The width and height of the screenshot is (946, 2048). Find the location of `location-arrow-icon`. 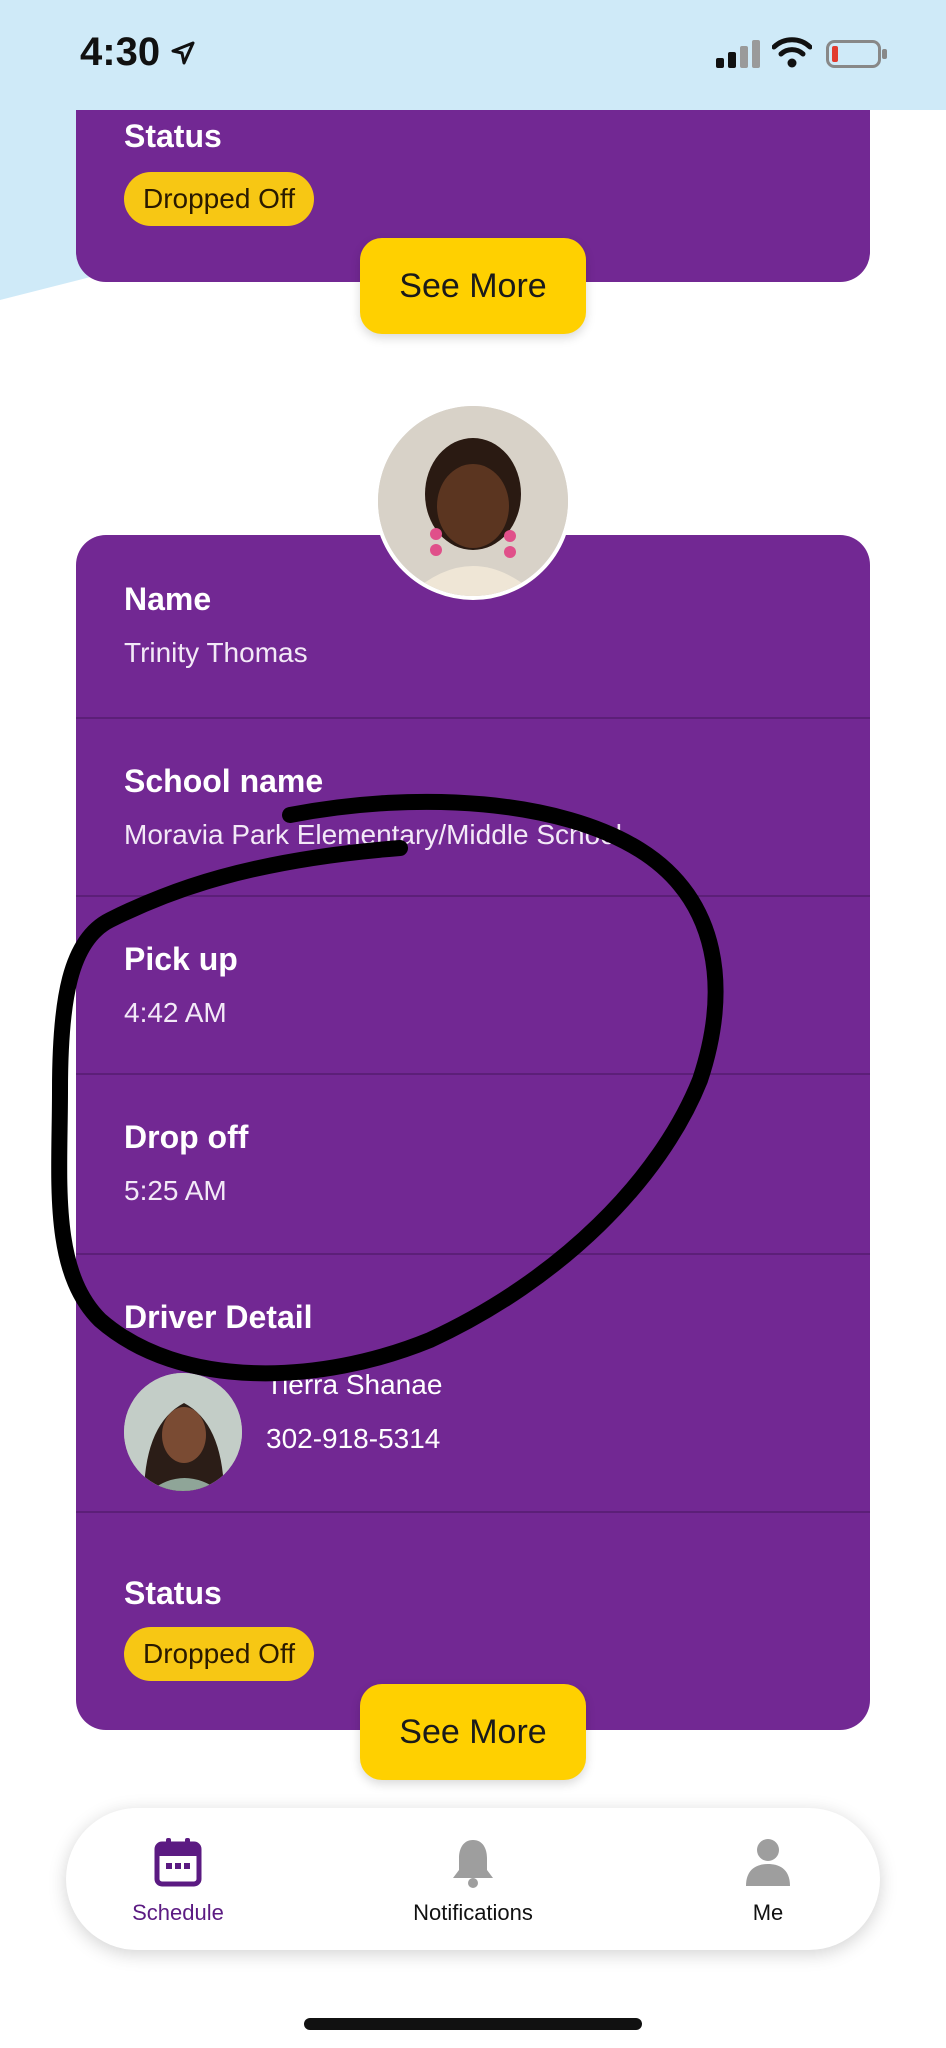

location-arrow-icon is located at coordinates (183, 53).